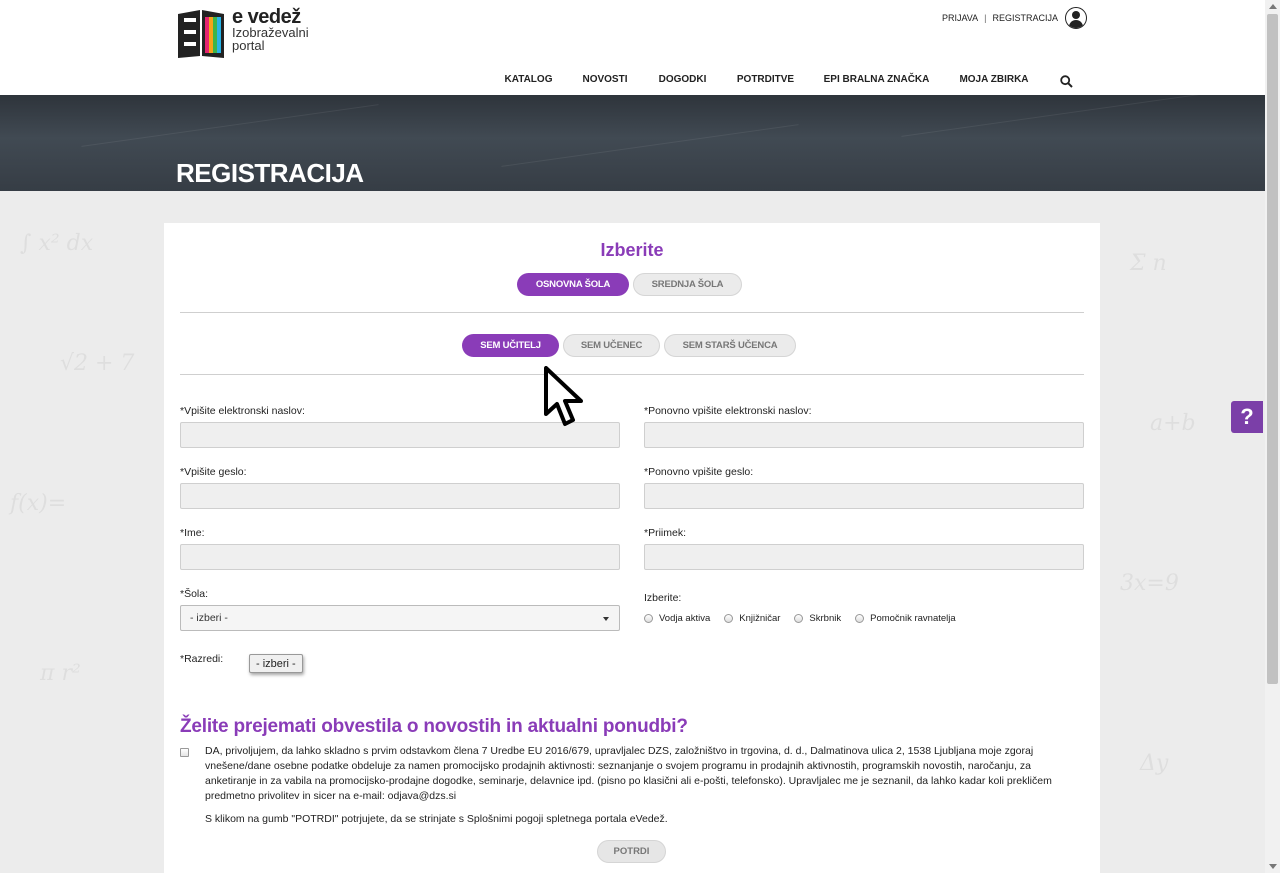 This screenshot has height=873, width=1280. Describe the element at coordinates (1076, 18) in the screenshot. I see `user-avatar-icon` at that location.